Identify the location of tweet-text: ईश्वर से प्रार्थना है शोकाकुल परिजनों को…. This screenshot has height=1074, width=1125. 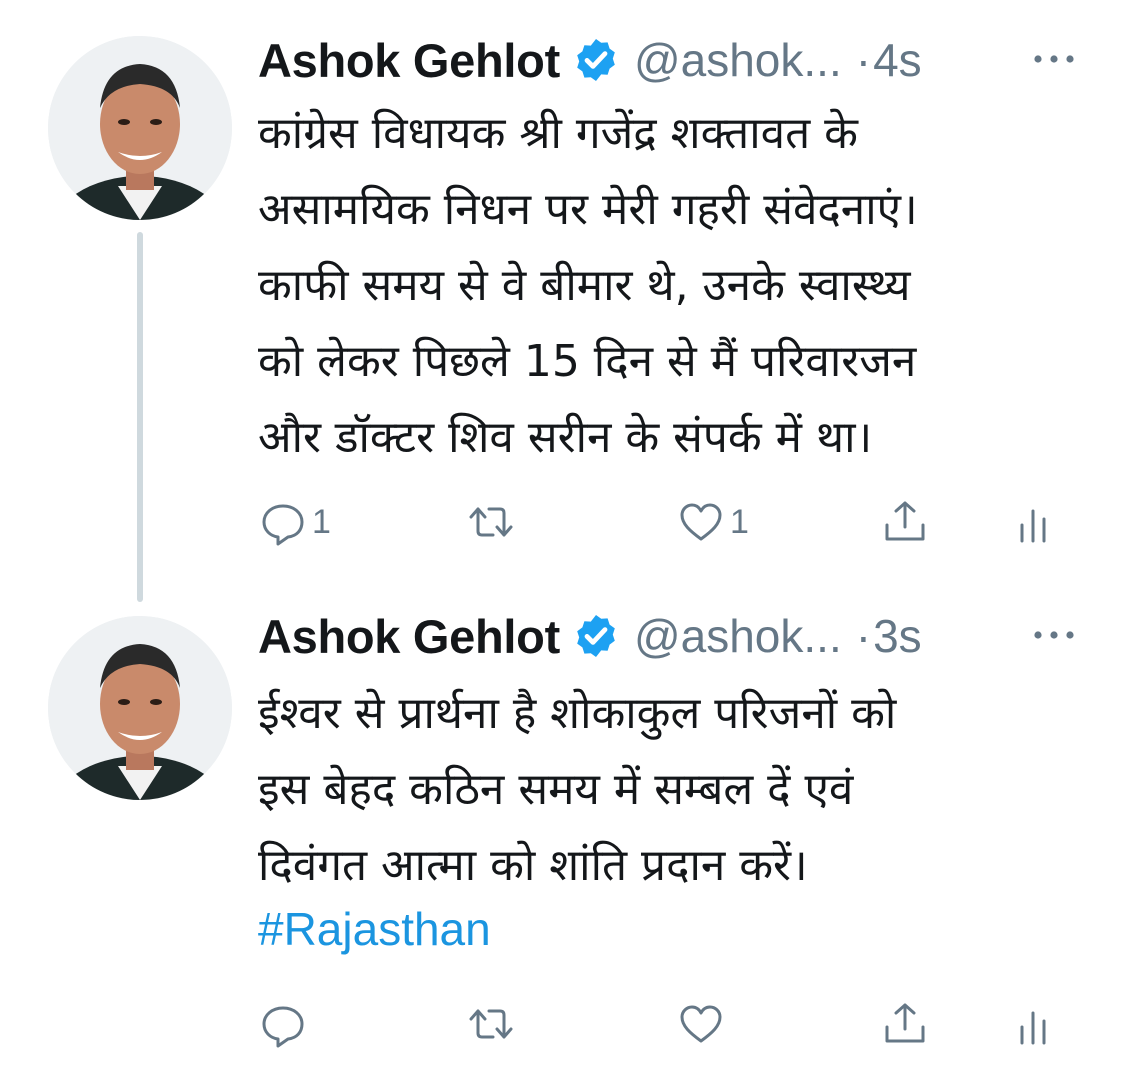
(577, 789).